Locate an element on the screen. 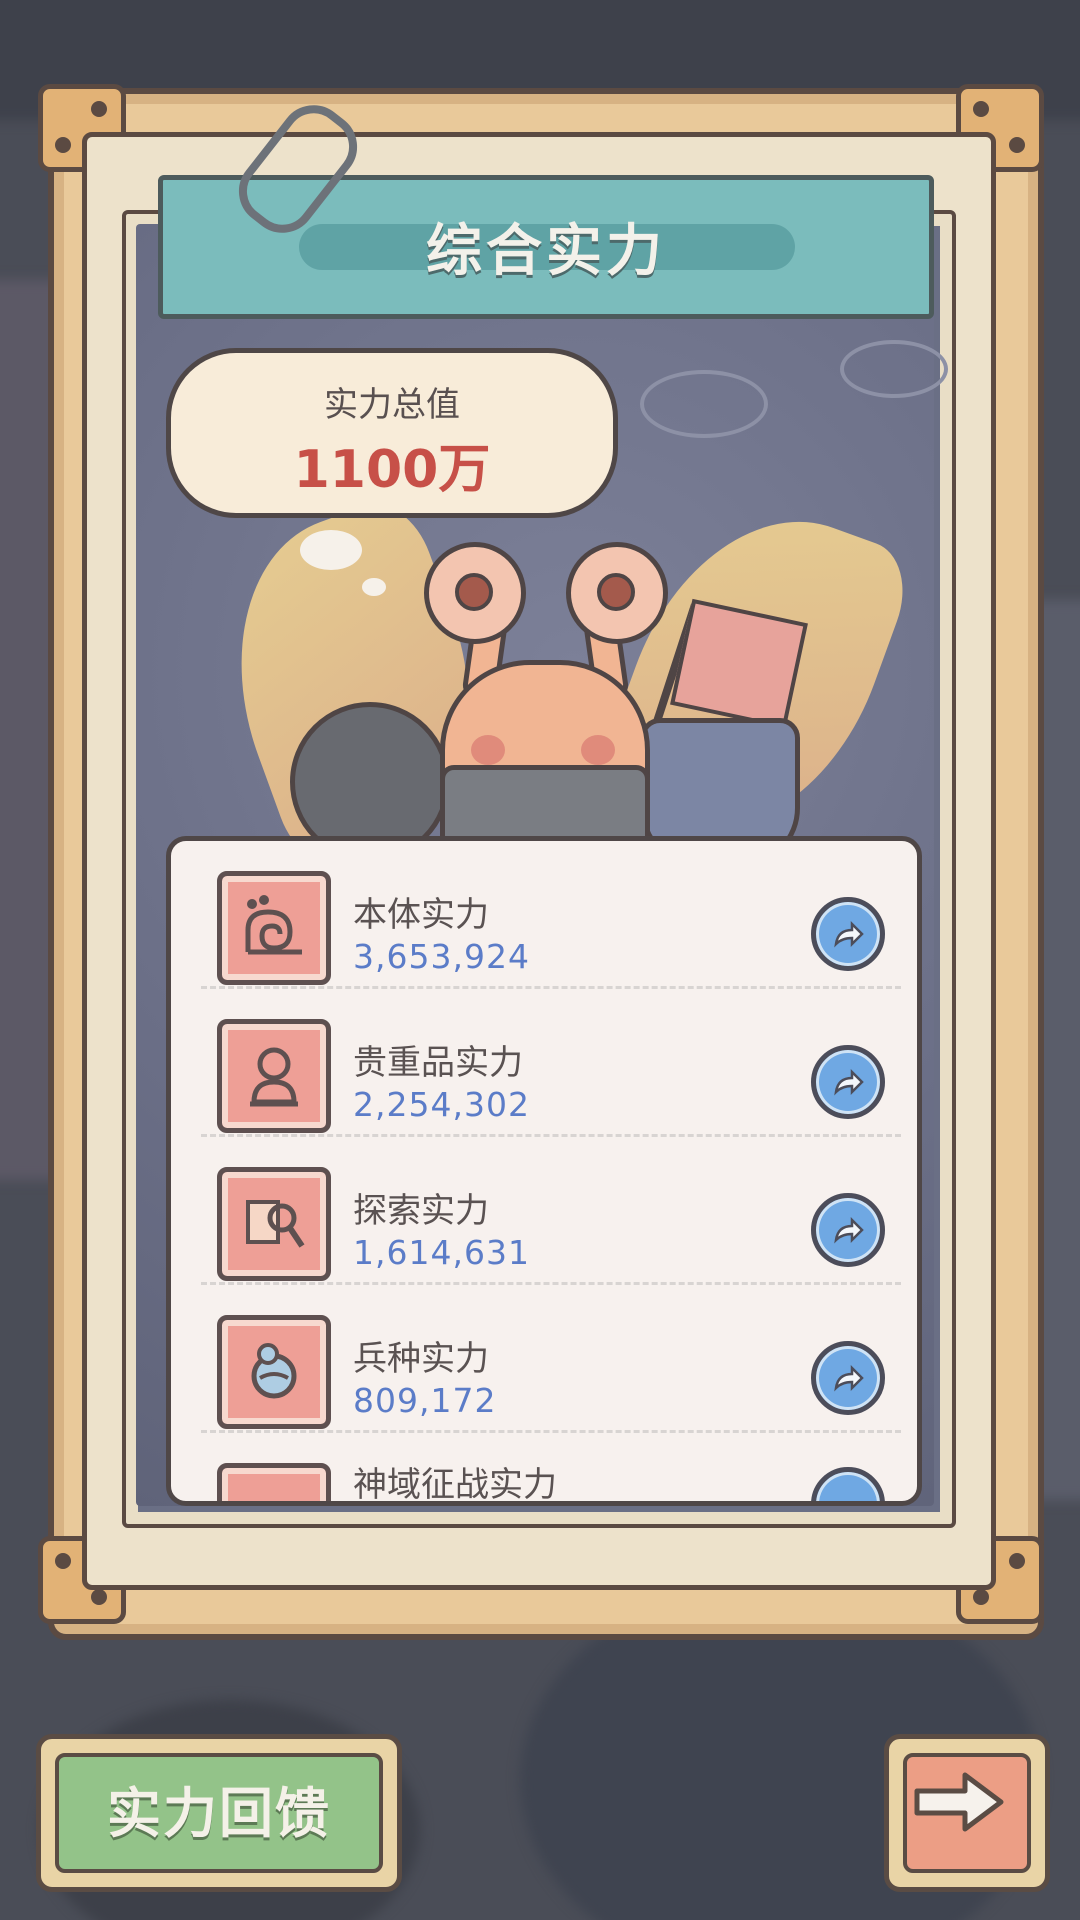  list-item-divine-power: 神域征战实力 is located at coordinates (544, 1469).